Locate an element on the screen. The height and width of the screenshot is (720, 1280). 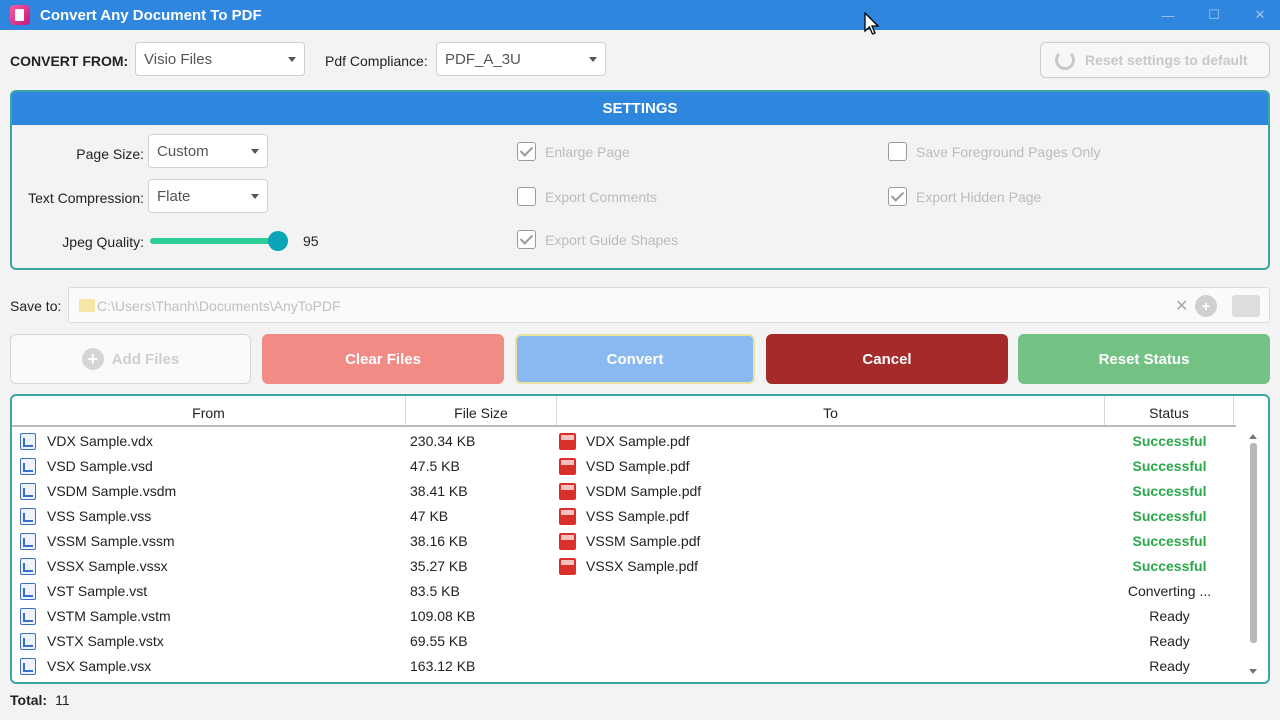
save-path-field: C:\Users\Thanh\Documents\AnyToPDF ✕ + is located at coordinates (669, 305).